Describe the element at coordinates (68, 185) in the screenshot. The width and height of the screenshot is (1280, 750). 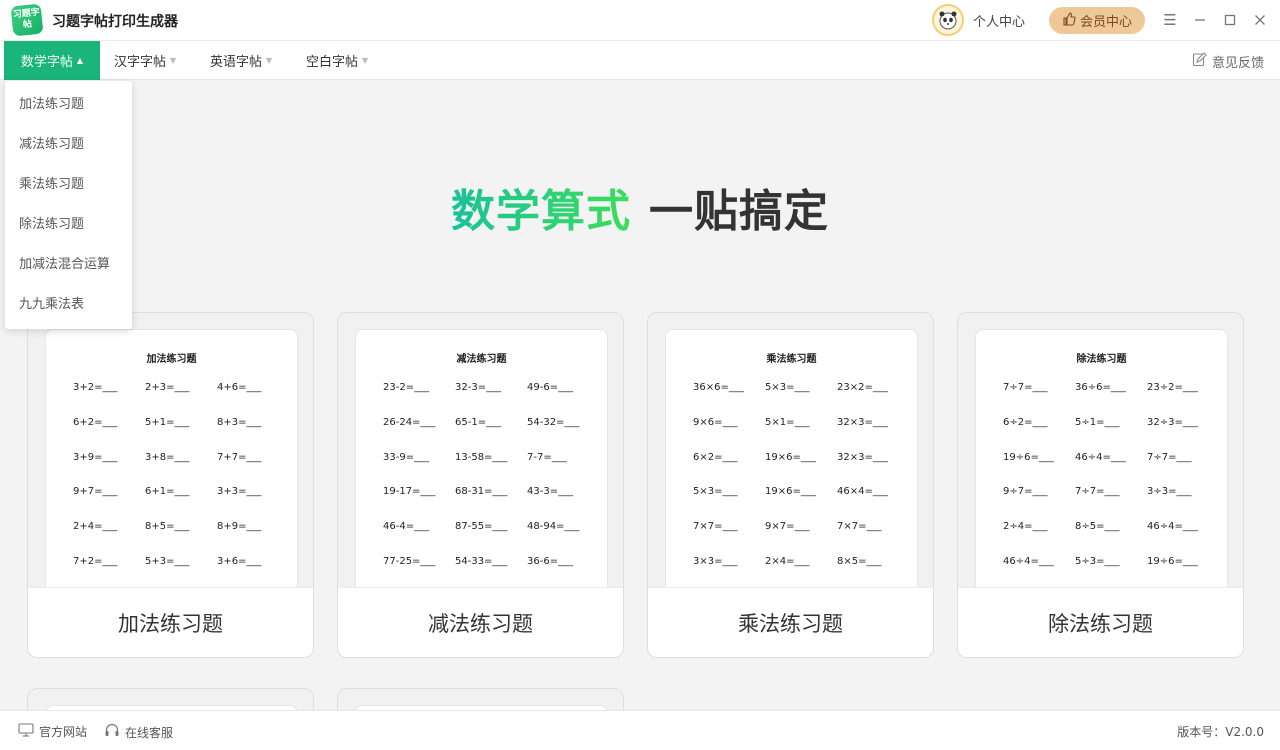
I see `dropdown-item-multiplication: 乘法练习题` at that location.